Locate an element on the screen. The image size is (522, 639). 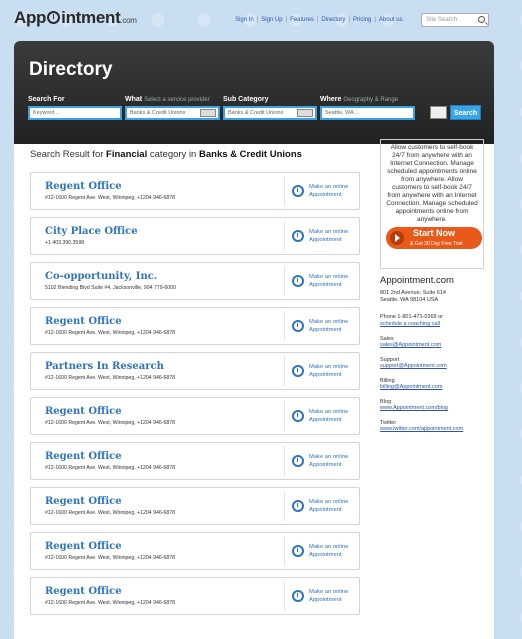
what-select: Banks & Credit Unions is located at coordinates (172, 113).